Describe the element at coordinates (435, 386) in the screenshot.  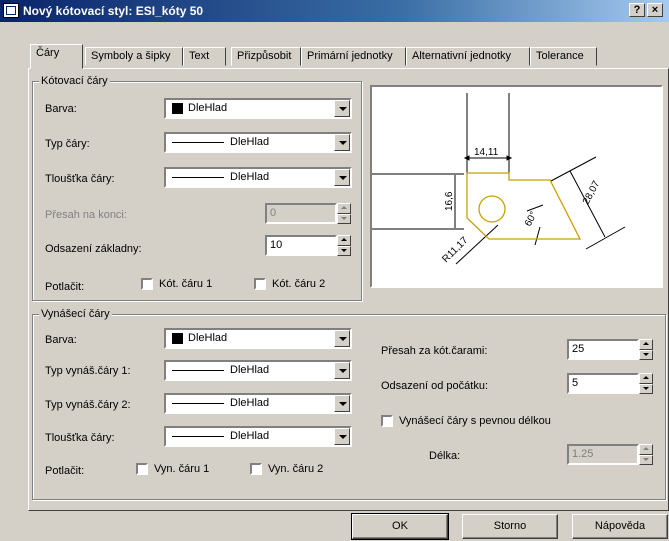
I see `ext-offset-label: Odsazení od počátku:` at that location.